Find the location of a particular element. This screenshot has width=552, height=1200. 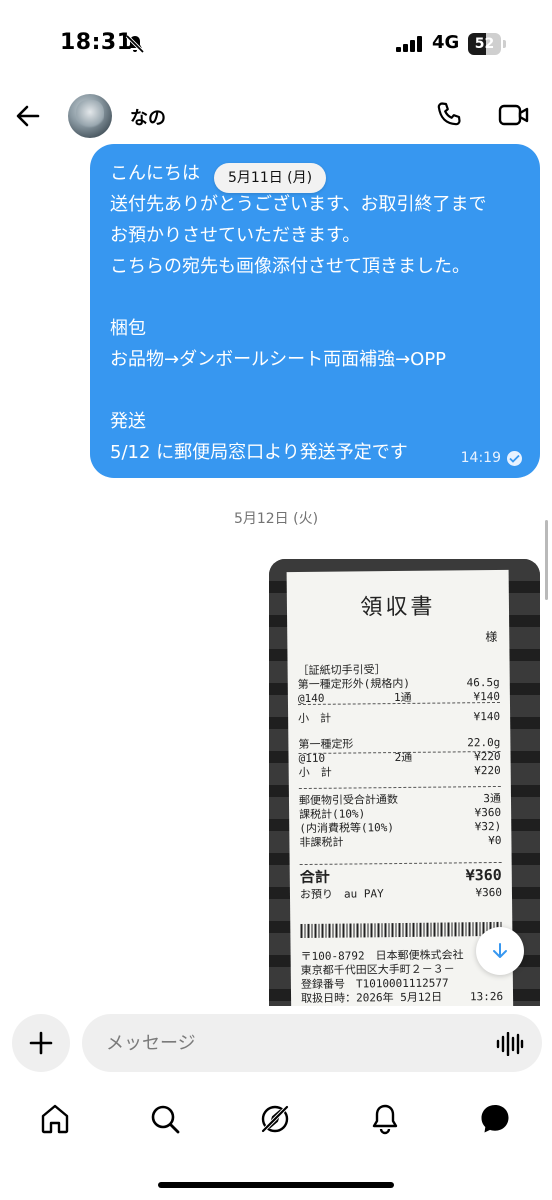

message-meta: 14:19 is located at coordinates (491, 458).